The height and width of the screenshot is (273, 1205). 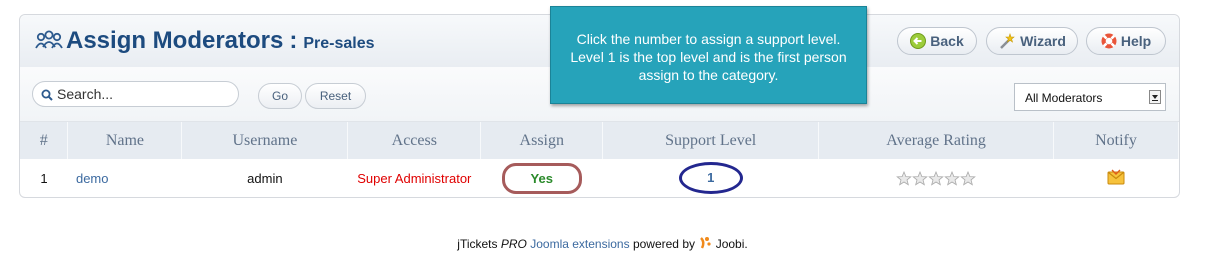 I want to click on access-level: Super Administrator, so click(x=414, y=178).